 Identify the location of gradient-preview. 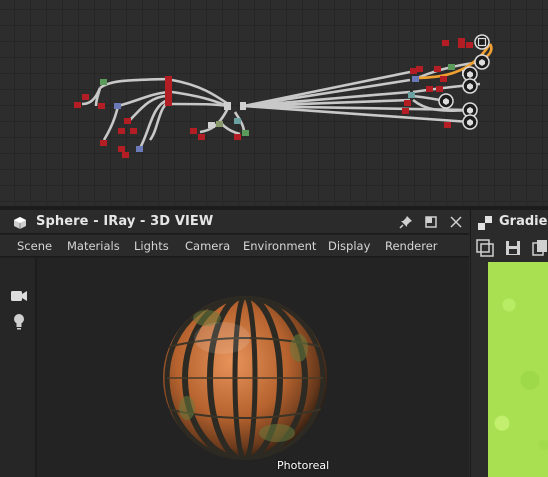
(518, 369).